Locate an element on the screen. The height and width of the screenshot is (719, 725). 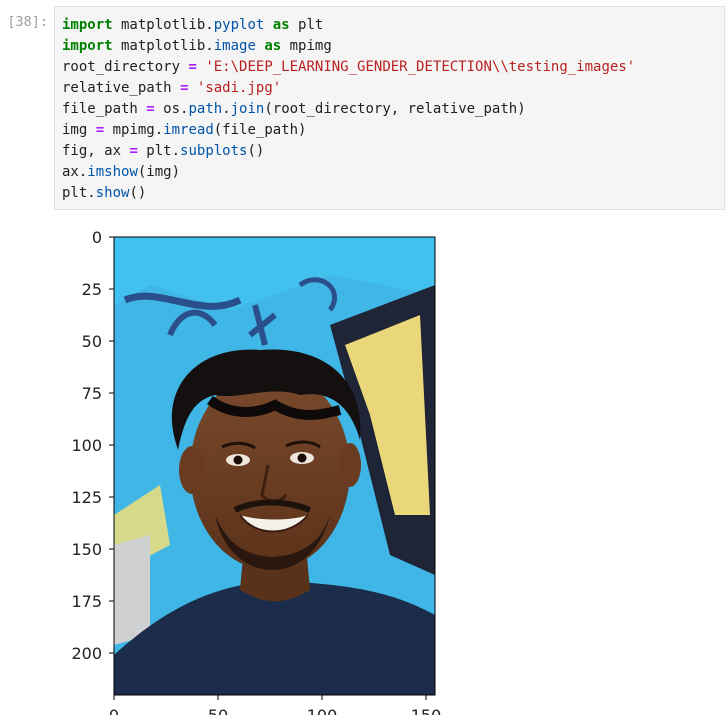
code-line: ax.imshow(img) is located at coordinates (348, 172).